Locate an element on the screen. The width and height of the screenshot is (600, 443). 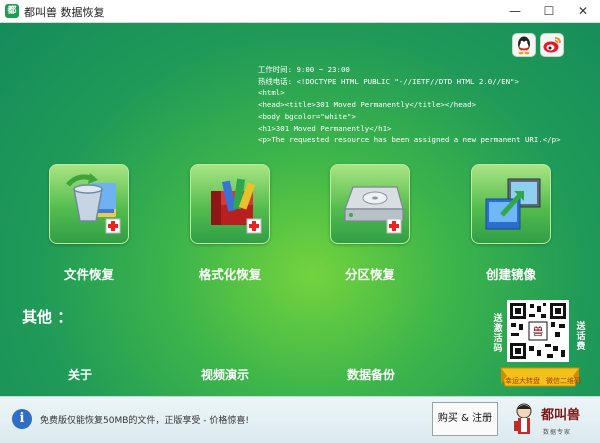
create-image-button is located at coordinates (511, 204).